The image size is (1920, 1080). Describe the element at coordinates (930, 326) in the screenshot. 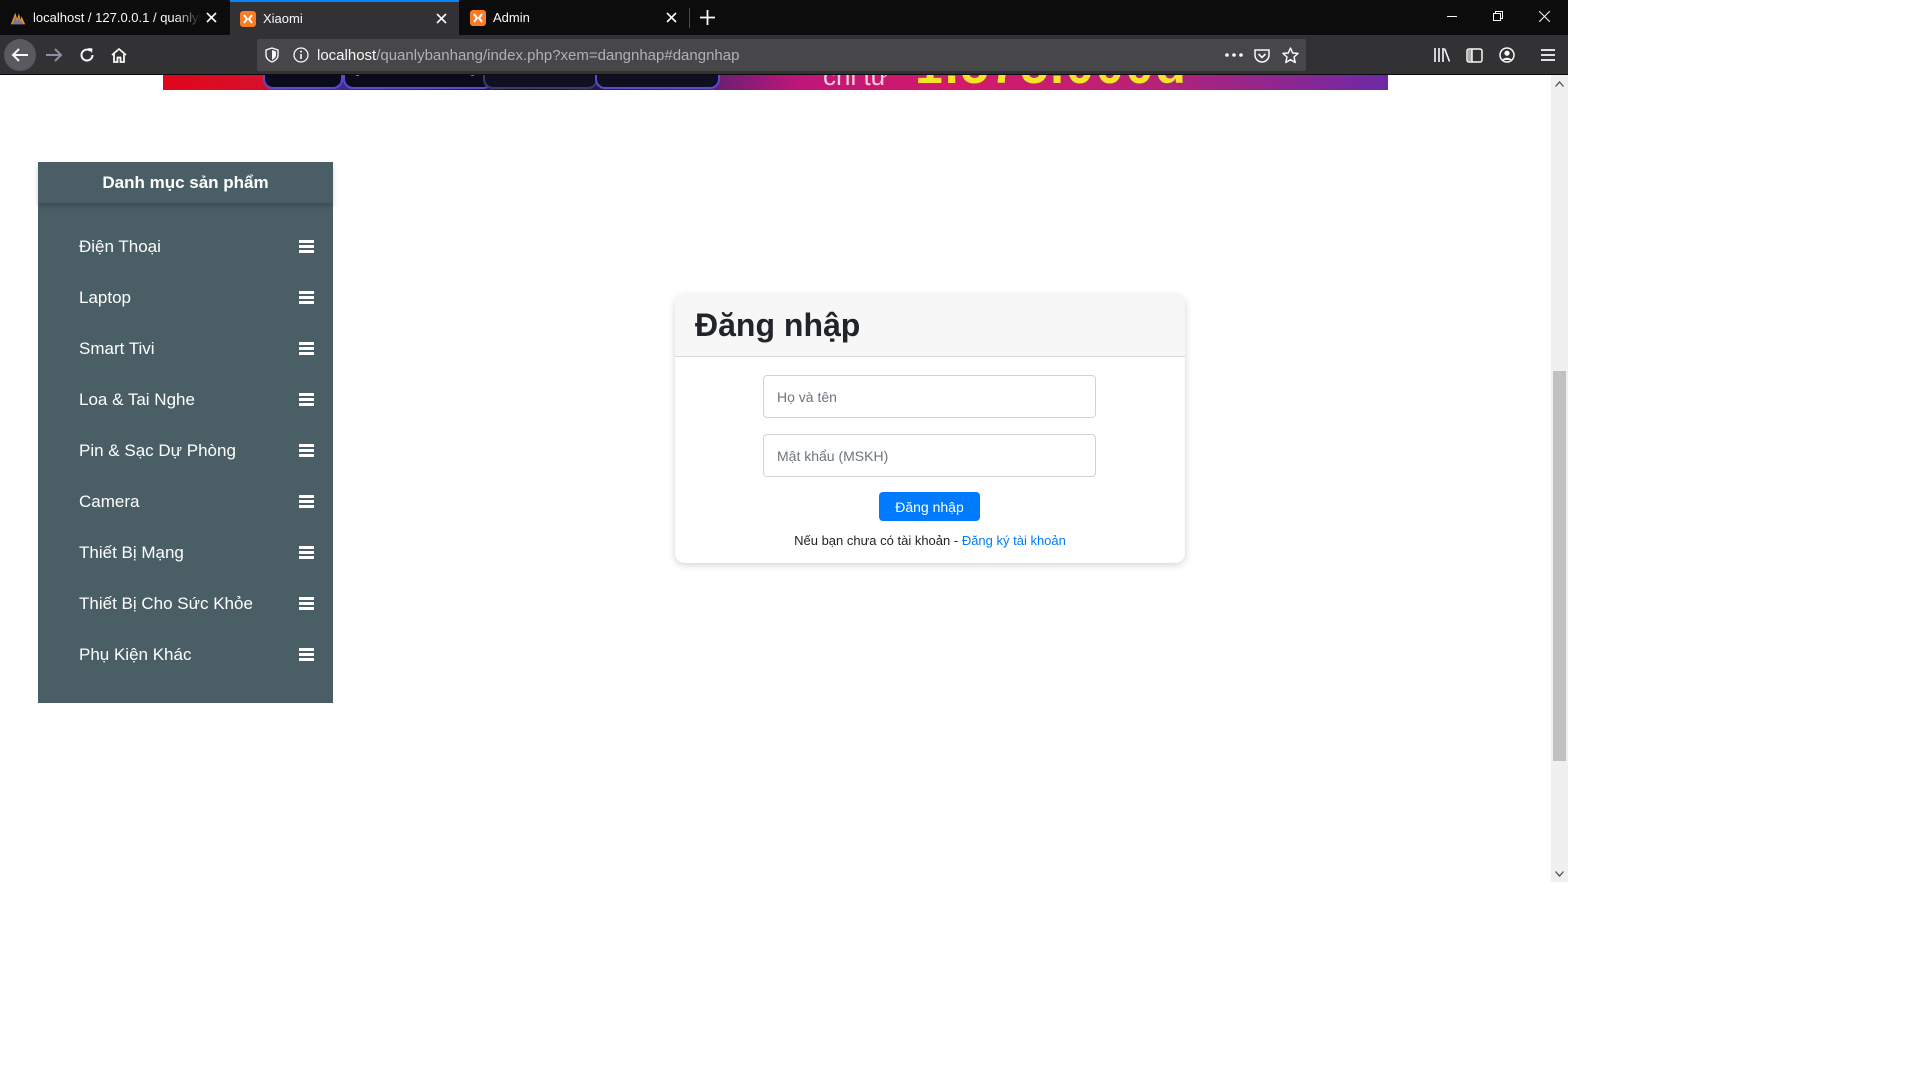

I see `login-card-header: Đăng nhập` at that location.